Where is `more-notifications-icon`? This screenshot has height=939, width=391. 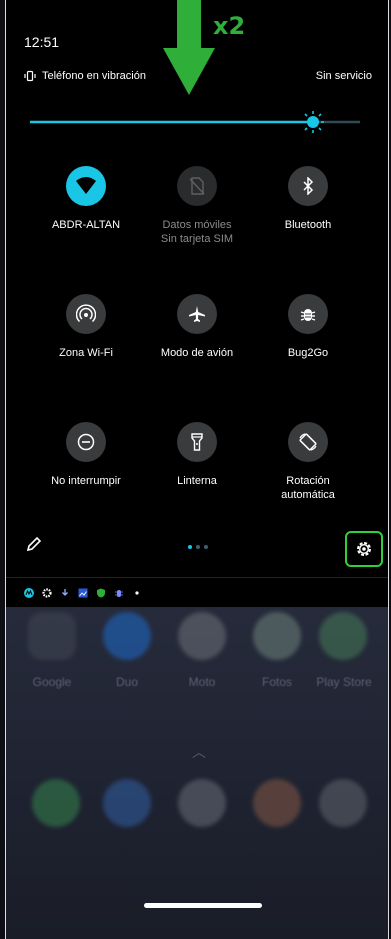
more-notifications-icon is located at coordinates (137, 592).